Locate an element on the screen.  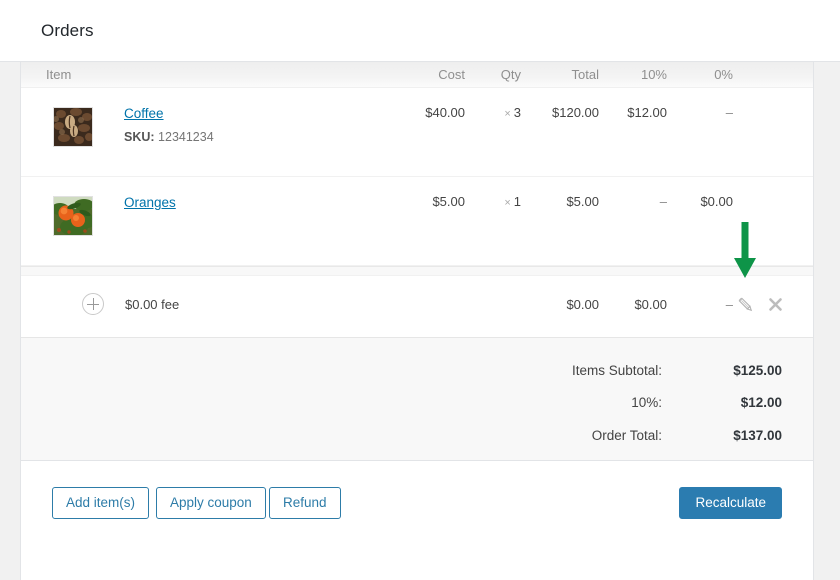
cell-tax-0: – is located at coordinates (729, 112).